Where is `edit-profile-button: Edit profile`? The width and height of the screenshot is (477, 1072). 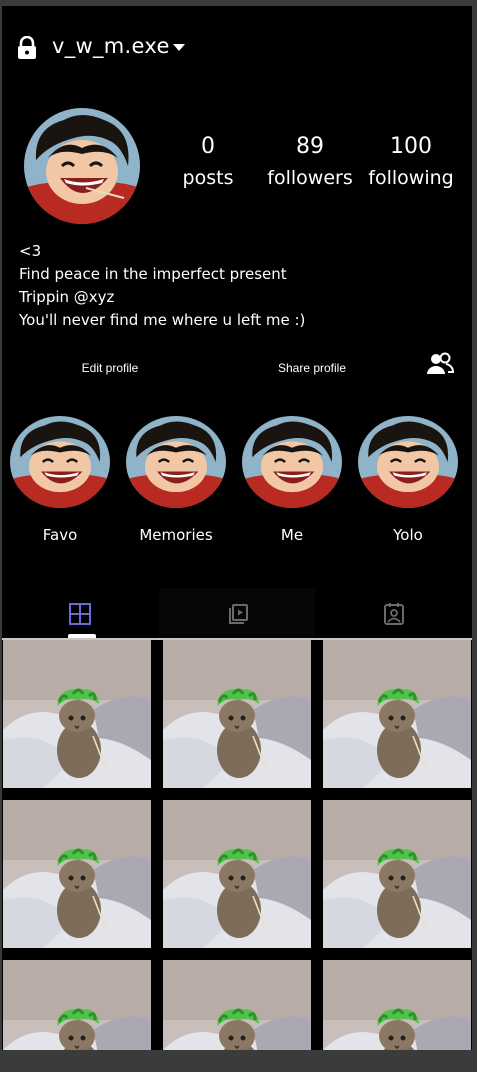
edit-profile-button: Edit profile is located at coordinates (110, 368).